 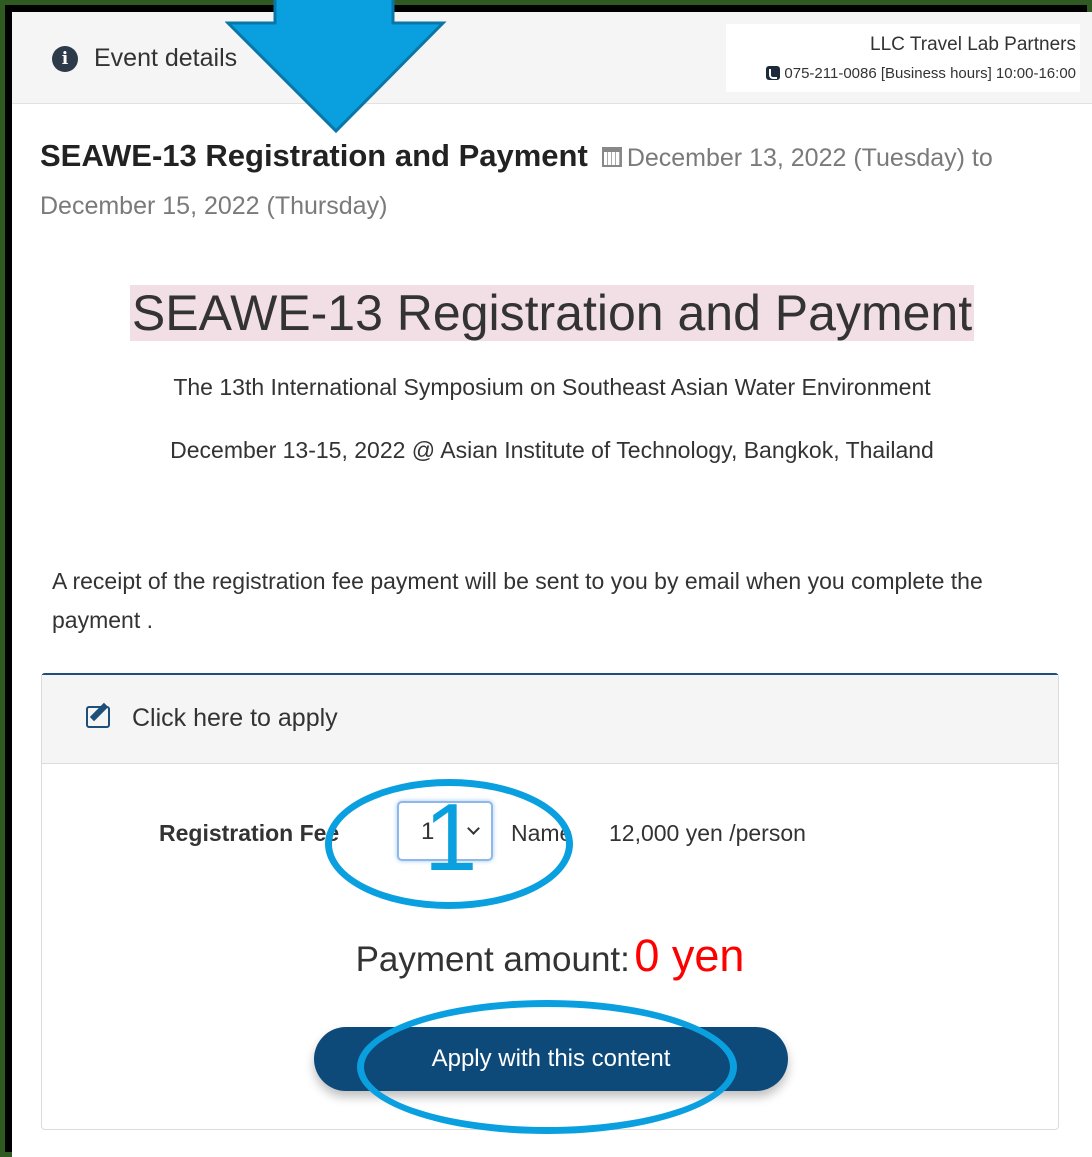 I want to click on payment-amount-label: Payment amount:, so click(x=492, y=959).